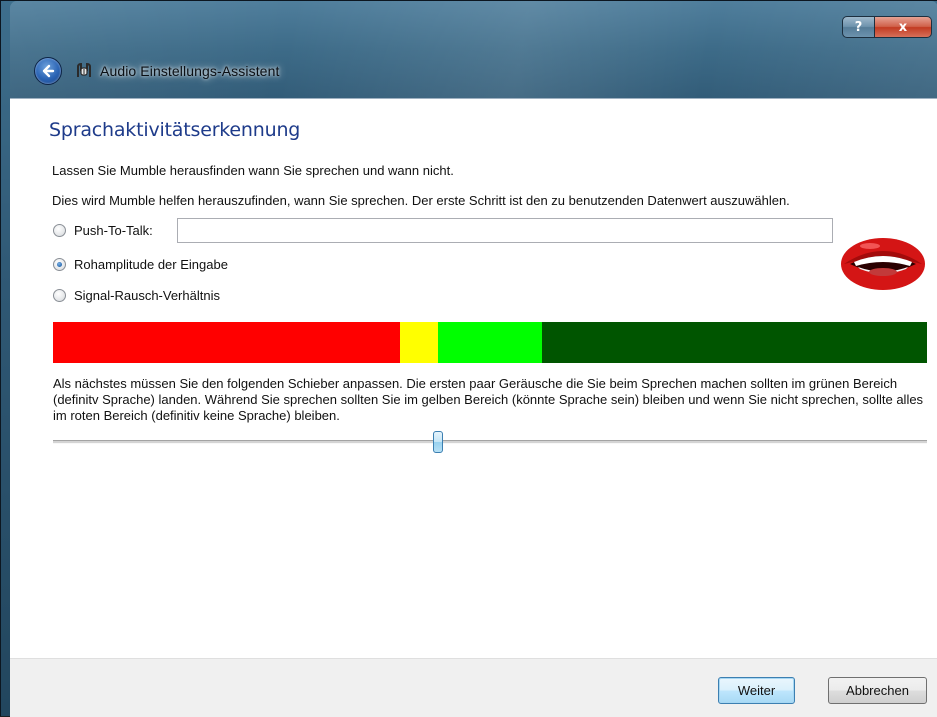 This screenshot has height=717, width=937. I want to click on mouth-icon, so click(883, 264).